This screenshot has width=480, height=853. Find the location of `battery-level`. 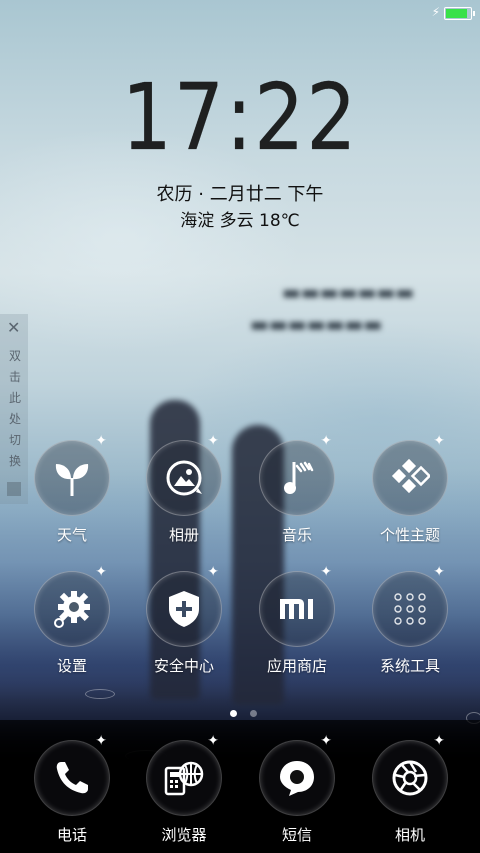

battery-level is located at coordinates (456, 13).